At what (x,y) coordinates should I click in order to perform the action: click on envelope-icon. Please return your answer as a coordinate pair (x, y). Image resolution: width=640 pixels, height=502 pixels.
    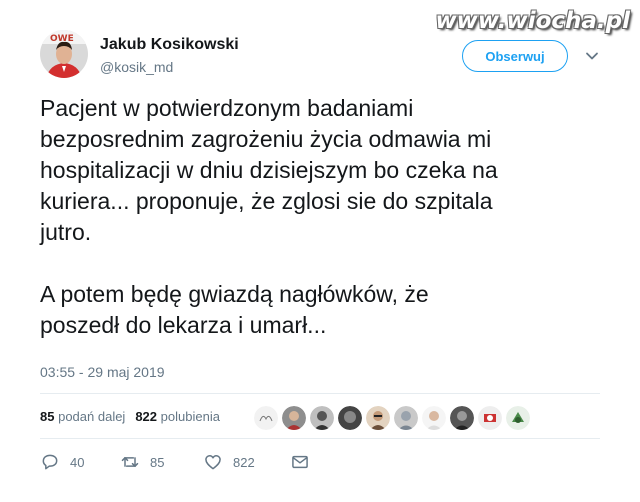
    Looking at the image, I should click on (300, 462).